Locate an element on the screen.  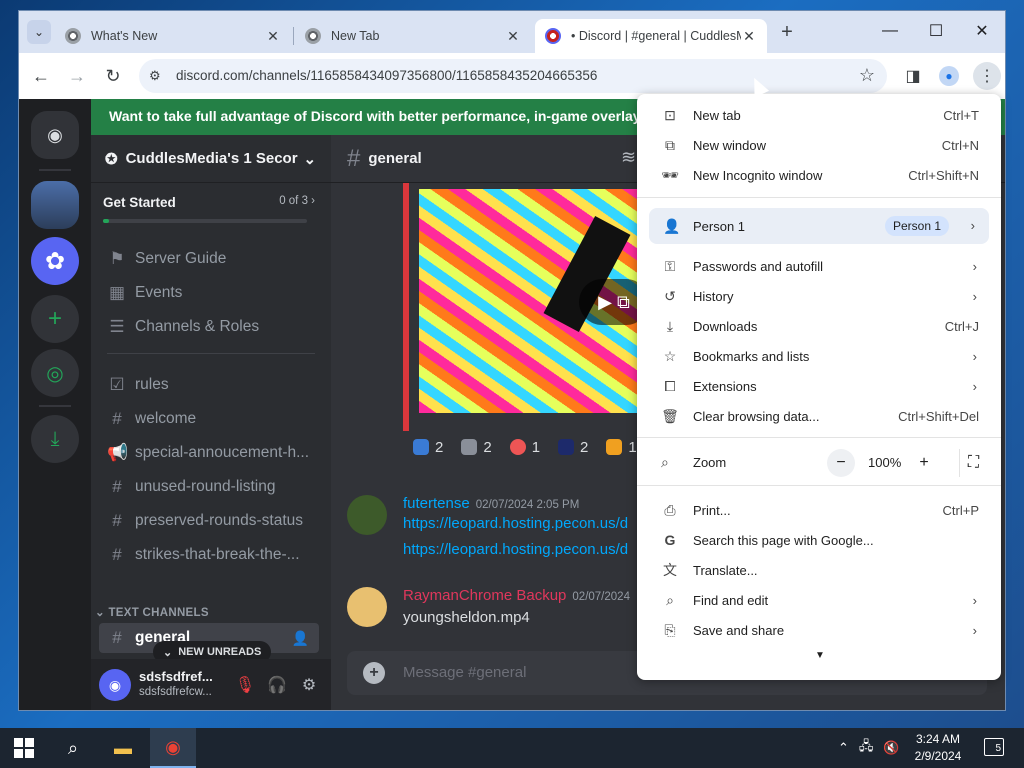
maximize-button: ☐ is located at coordinates (936, 31).